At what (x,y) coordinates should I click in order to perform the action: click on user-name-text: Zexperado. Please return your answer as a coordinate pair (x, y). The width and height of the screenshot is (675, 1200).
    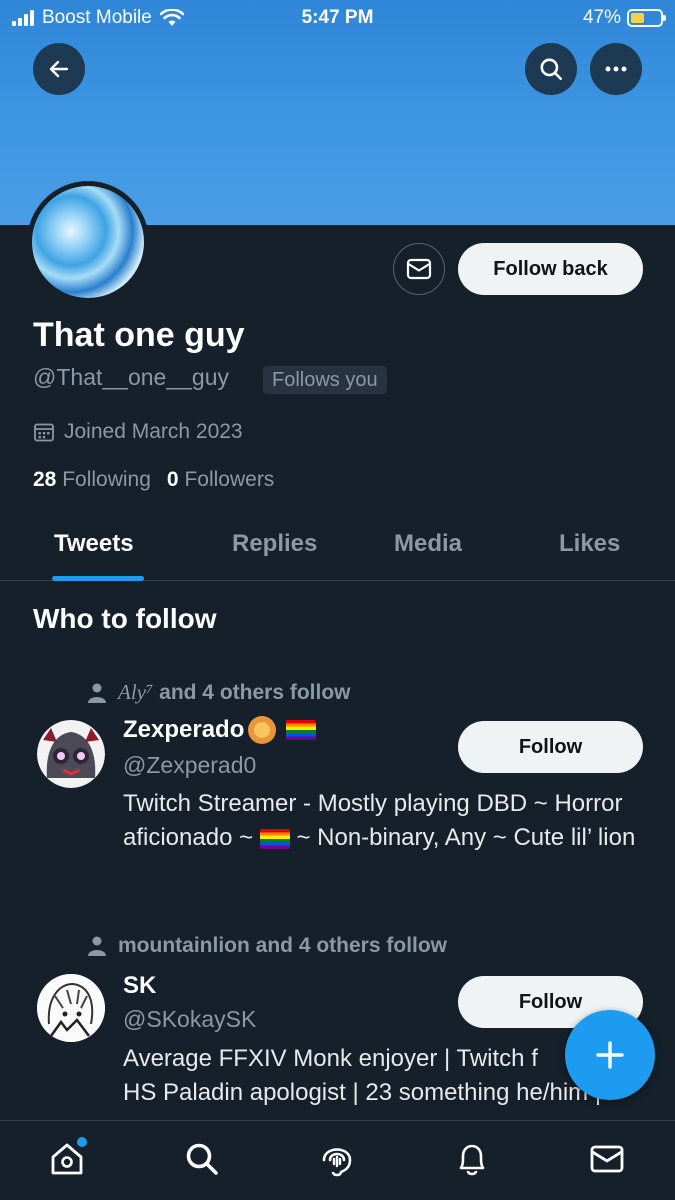
    Looking at the image, I should click on (184, 729).